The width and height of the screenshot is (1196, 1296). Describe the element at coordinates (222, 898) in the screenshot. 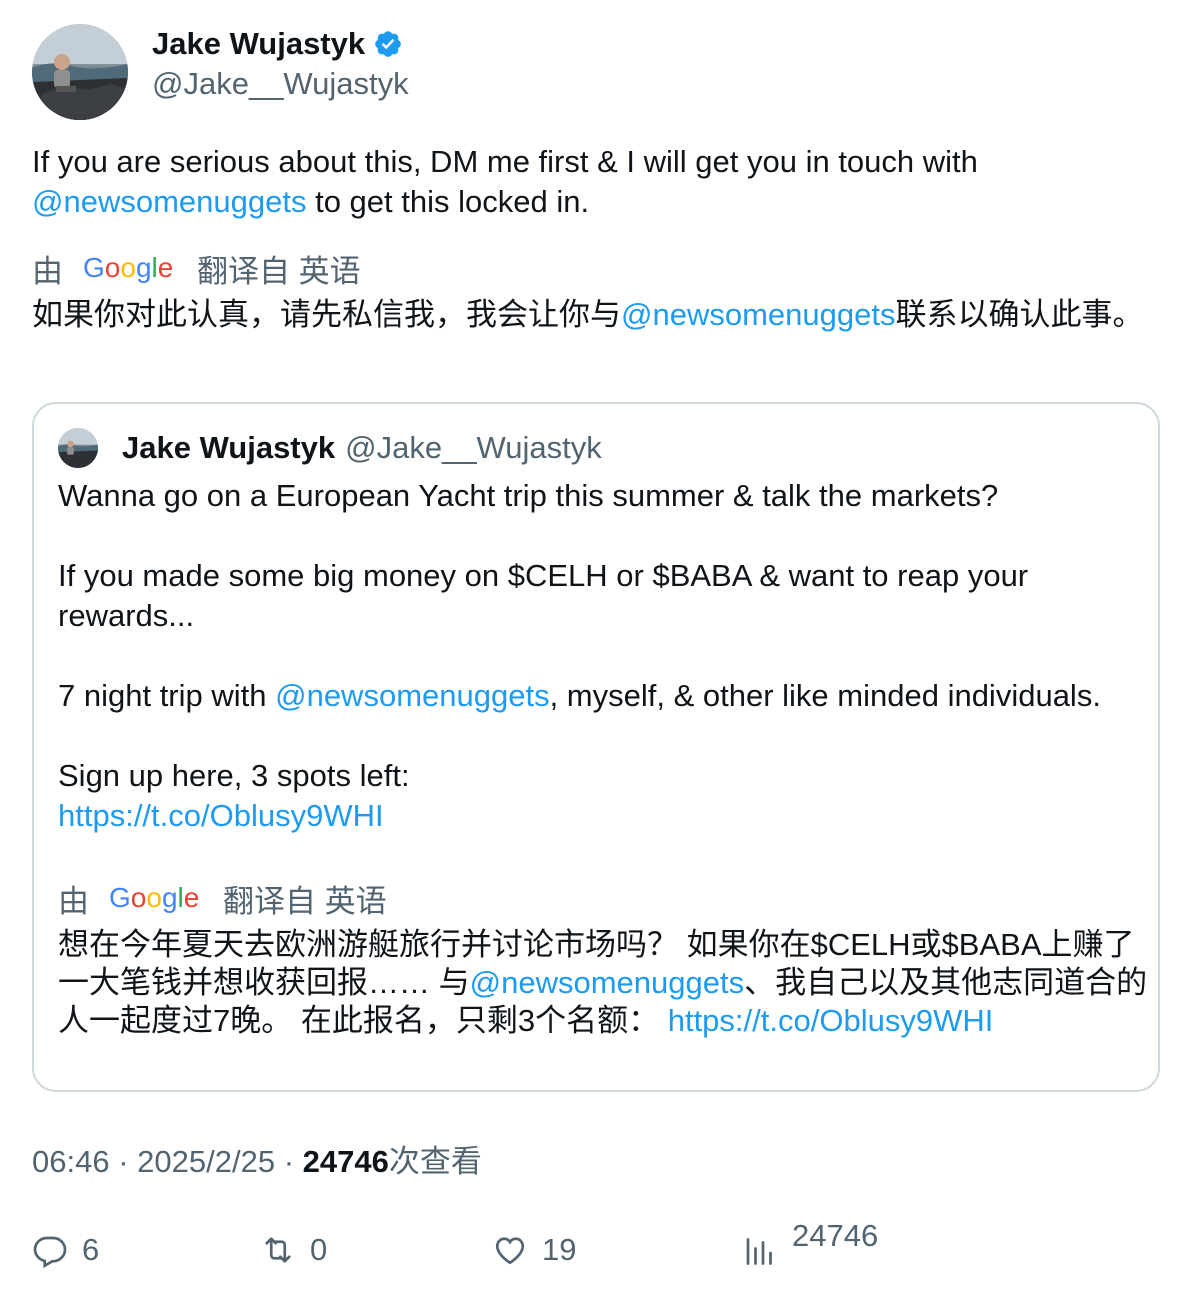

I see `quoted-translation-attribution: 由 Google 翻译自 英语` at that location.